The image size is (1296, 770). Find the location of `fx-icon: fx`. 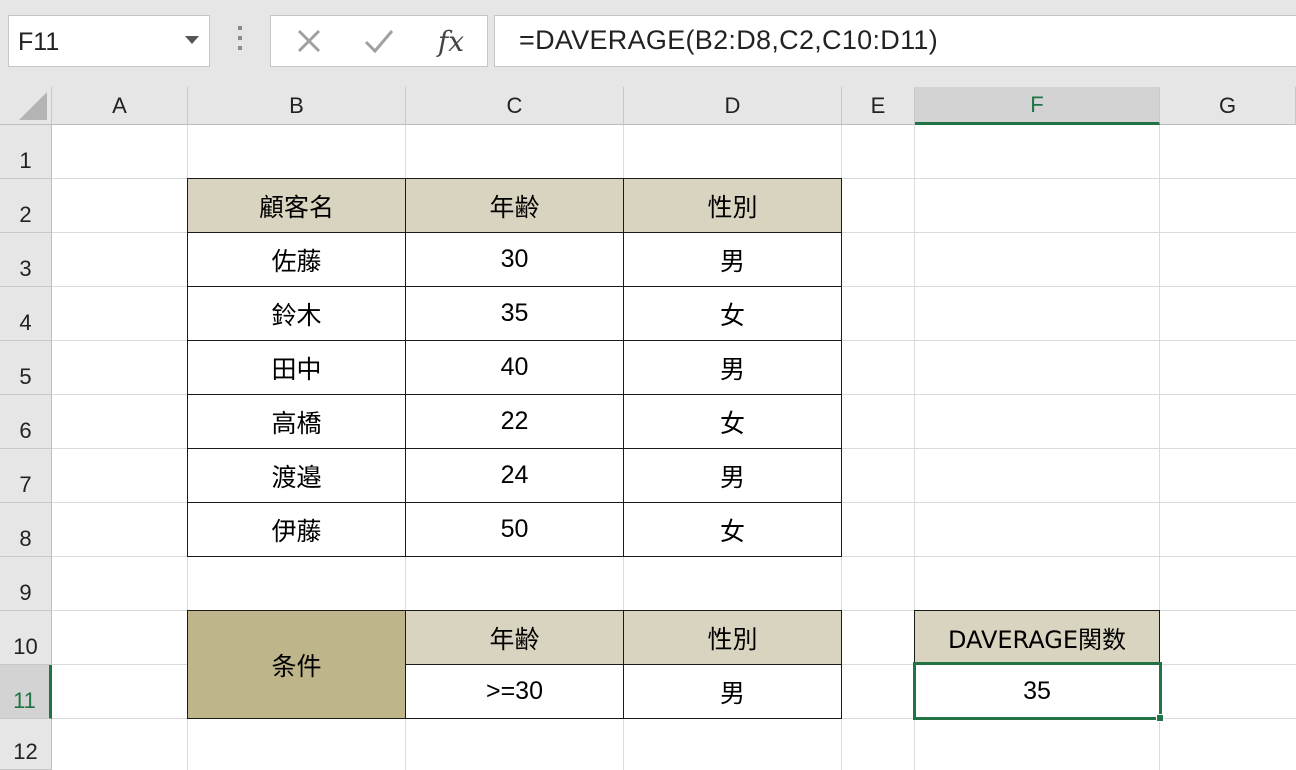

fx-icon: fx is located at coordinates (451, 41).